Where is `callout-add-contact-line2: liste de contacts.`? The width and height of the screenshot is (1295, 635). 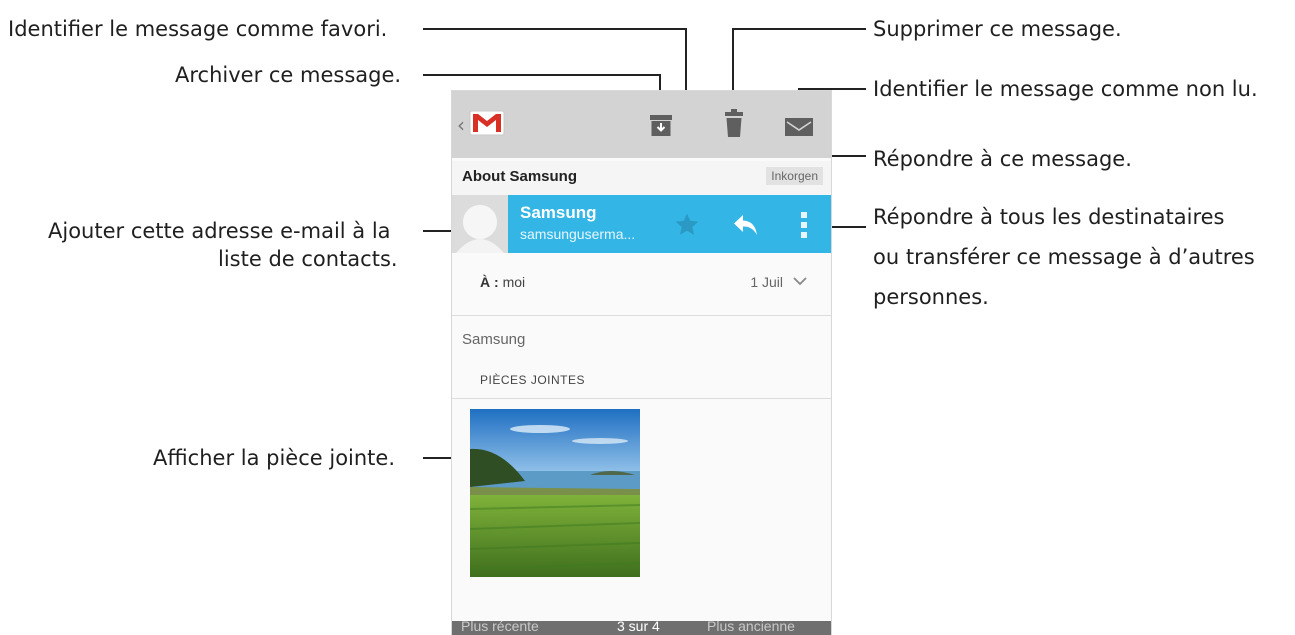
callout-add-contact-line2: liste de contacts. is located at coordinates (308, 259).